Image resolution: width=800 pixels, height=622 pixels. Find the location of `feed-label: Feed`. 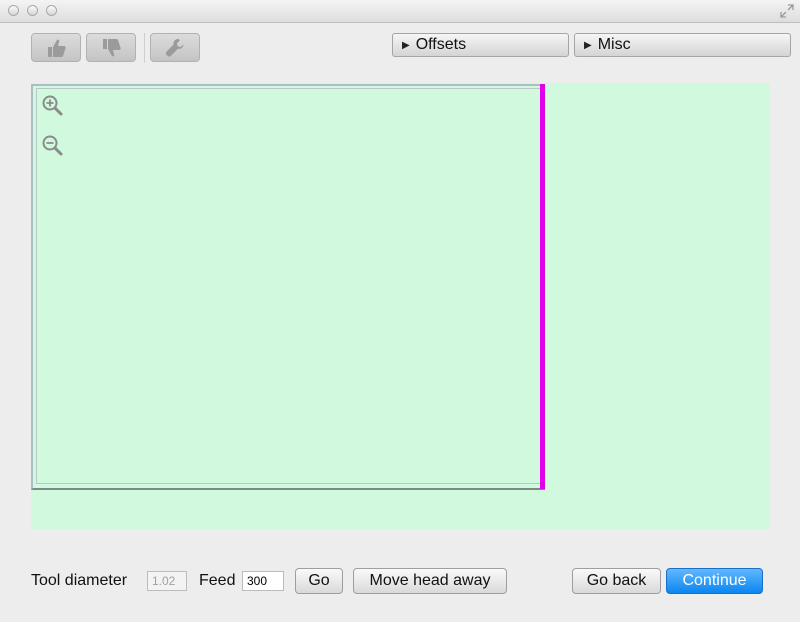

feed-label: Feed is located at coordinates (217, 580).